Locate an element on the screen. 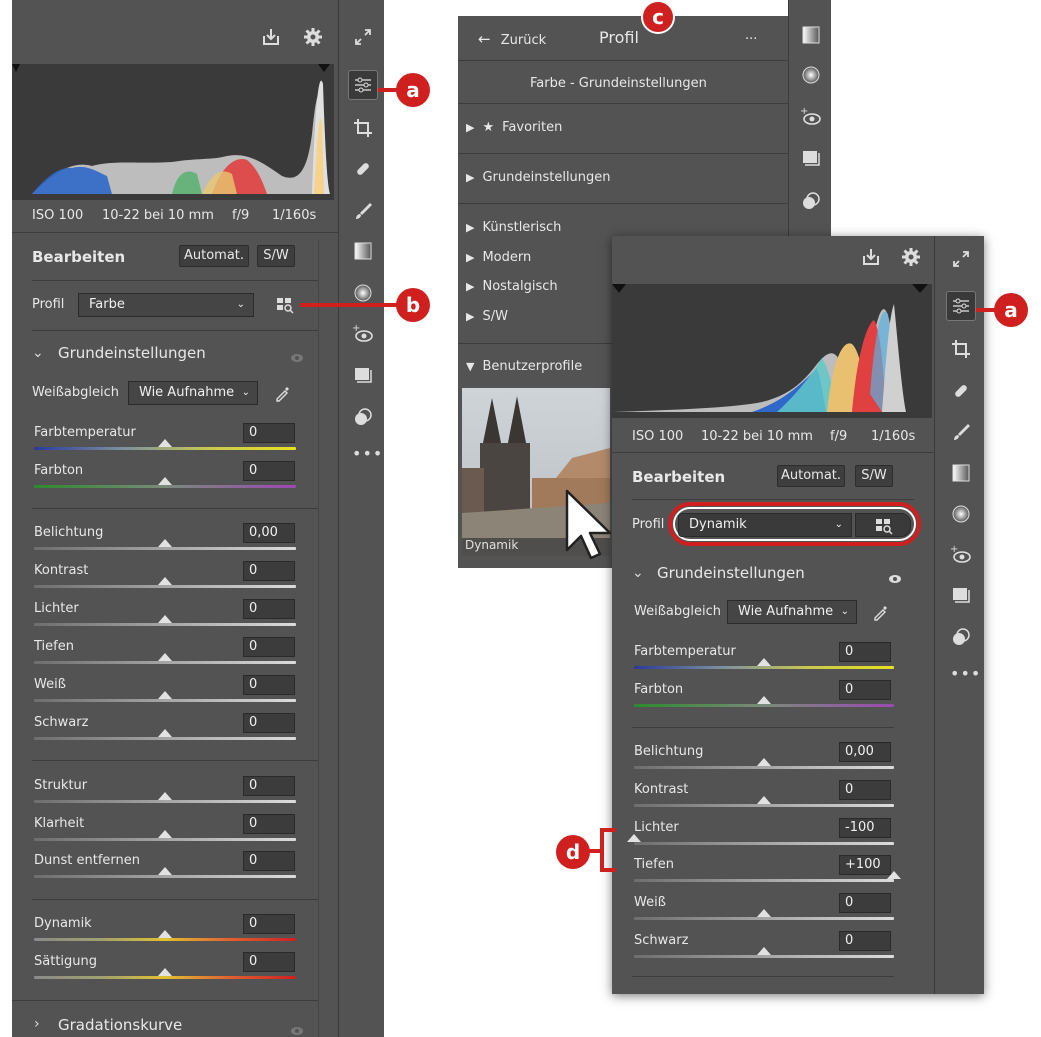 The width and height of the screenshot is (1041, 1037). slider-value-input: -100 is located at coordinates (865, 828).